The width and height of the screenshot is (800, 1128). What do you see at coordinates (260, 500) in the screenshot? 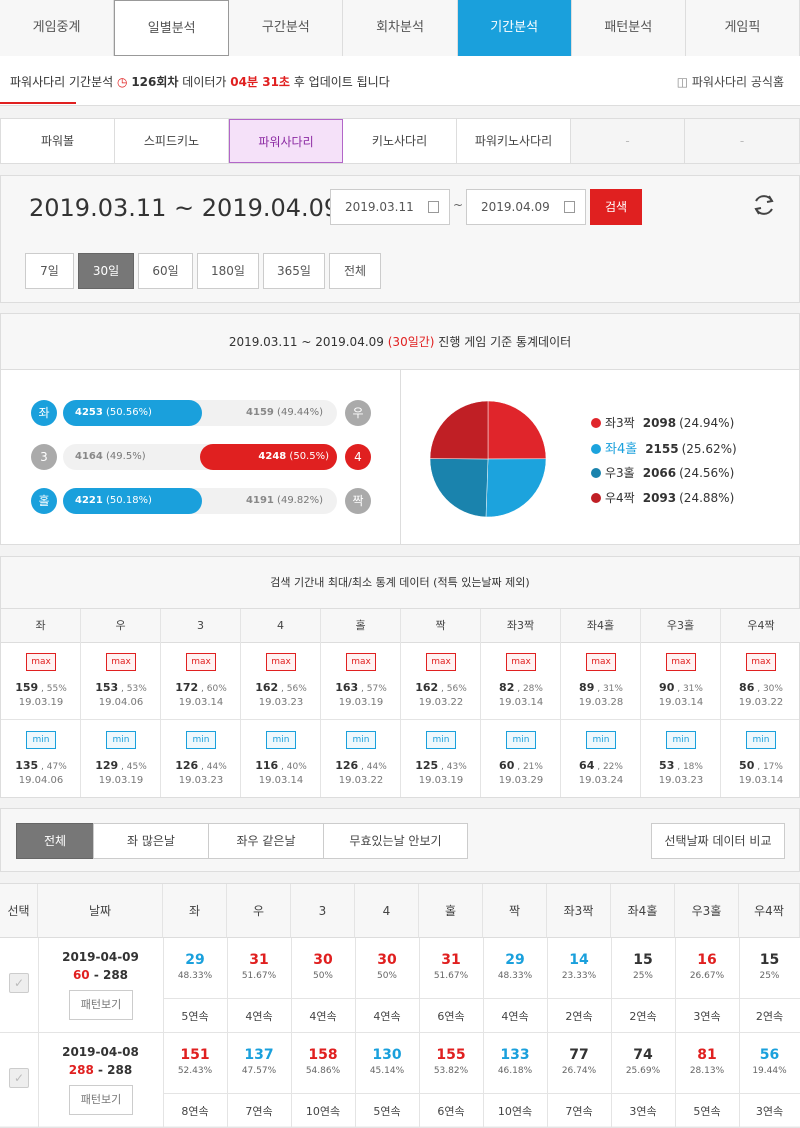
I see `bar-right-value: 4191` at bounding box center [260, 500].